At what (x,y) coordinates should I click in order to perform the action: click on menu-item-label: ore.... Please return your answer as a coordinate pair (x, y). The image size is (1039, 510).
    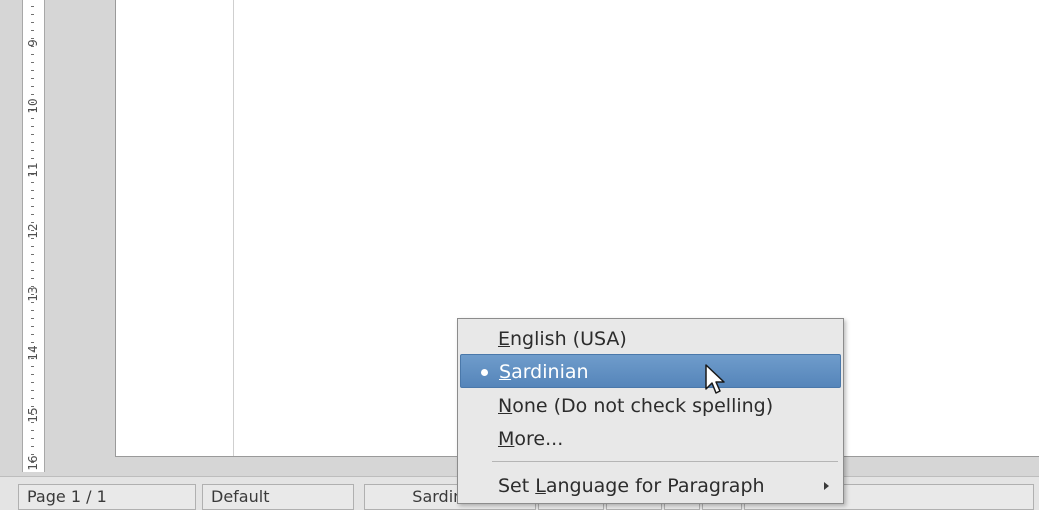
    Looking at the image, I should click on (539, 439).